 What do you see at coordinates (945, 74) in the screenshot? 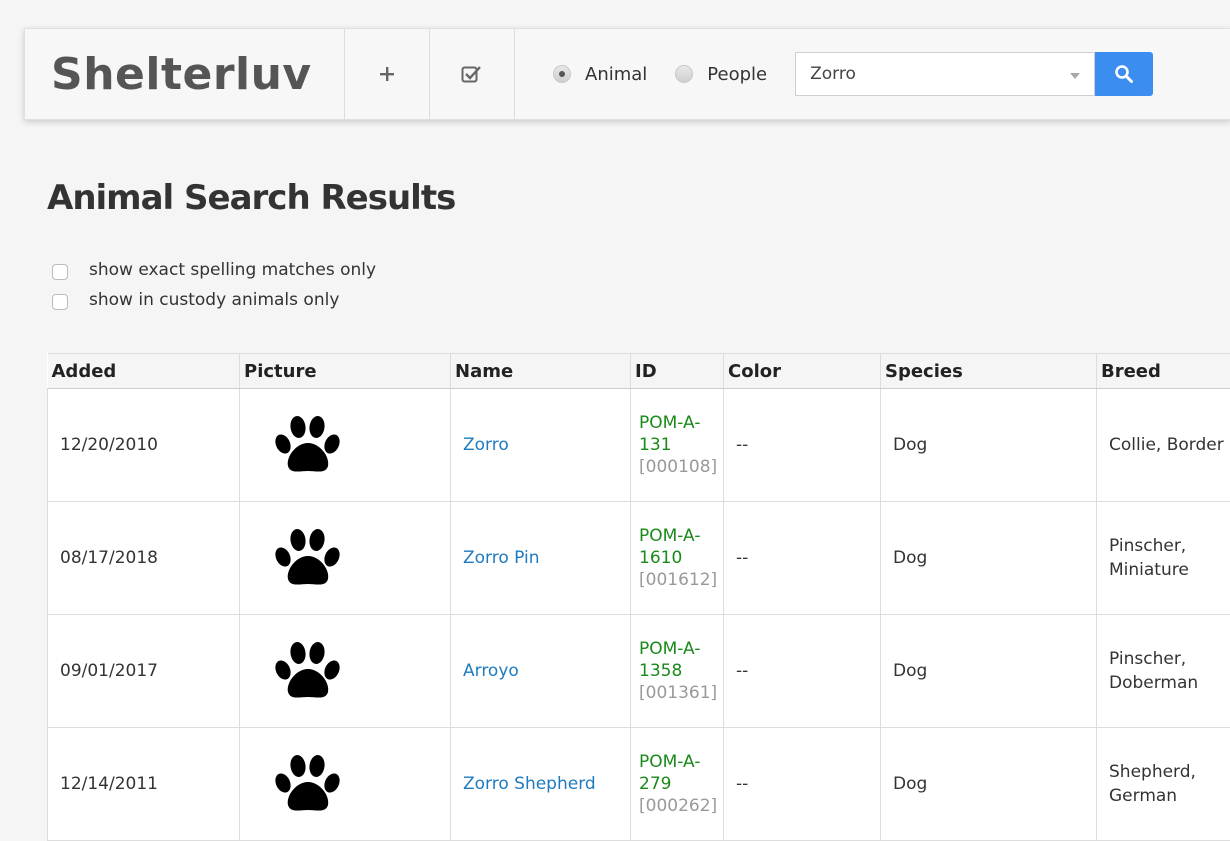
I see `search-input: Zorro` at bounding box center [945, 74].